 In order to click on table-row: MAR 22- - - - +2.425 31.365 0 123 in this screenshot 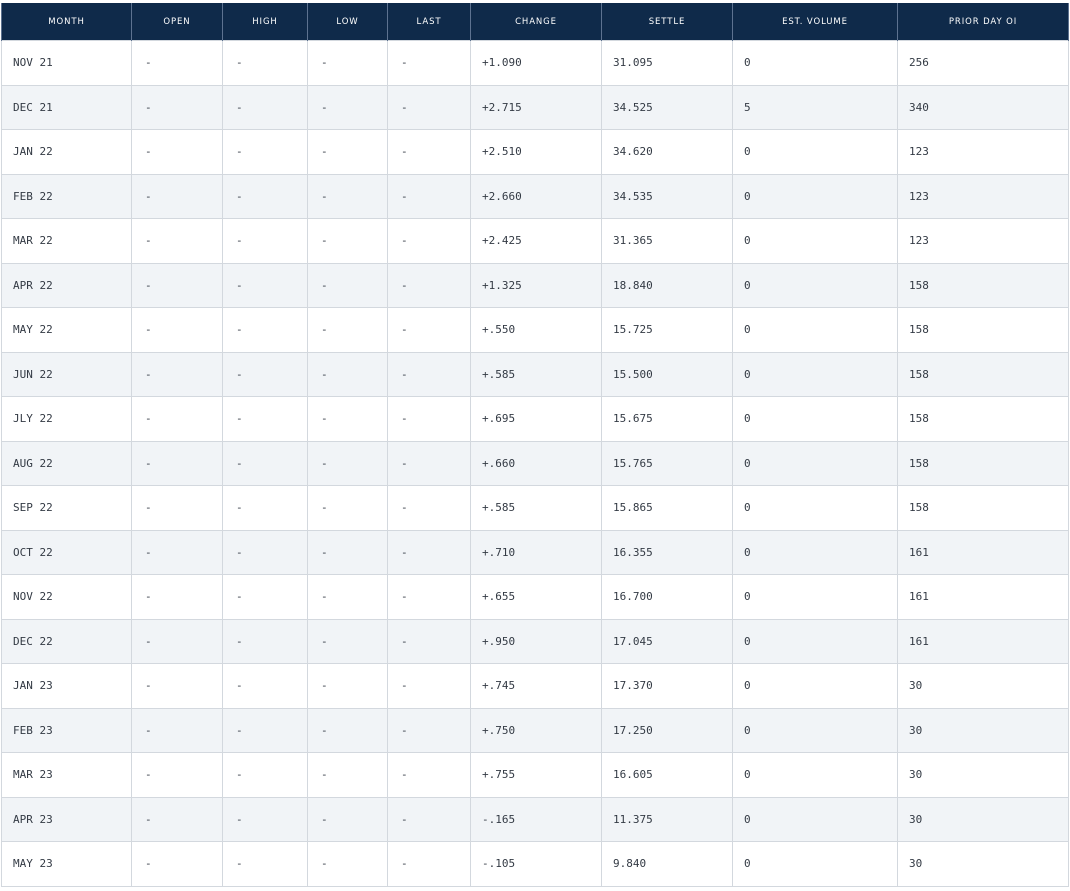, I will do `click(535, 241)`.